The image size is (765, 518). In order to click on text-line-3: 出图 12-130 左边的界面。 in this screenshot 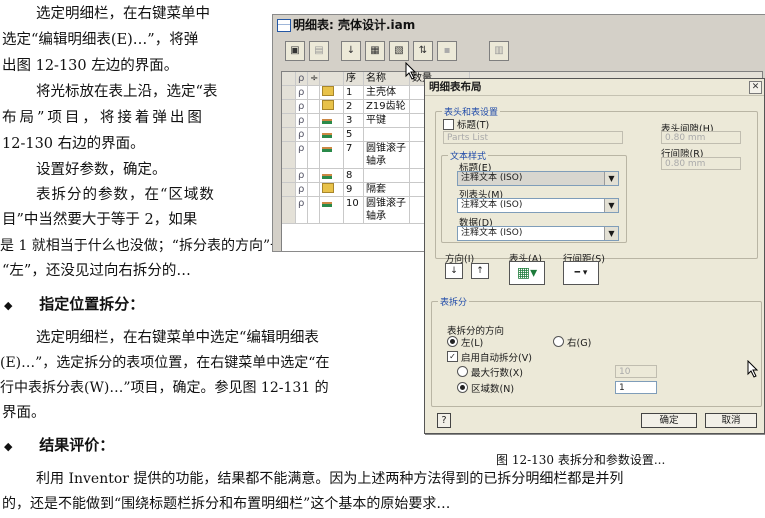, I will do `click(90, 66)`.